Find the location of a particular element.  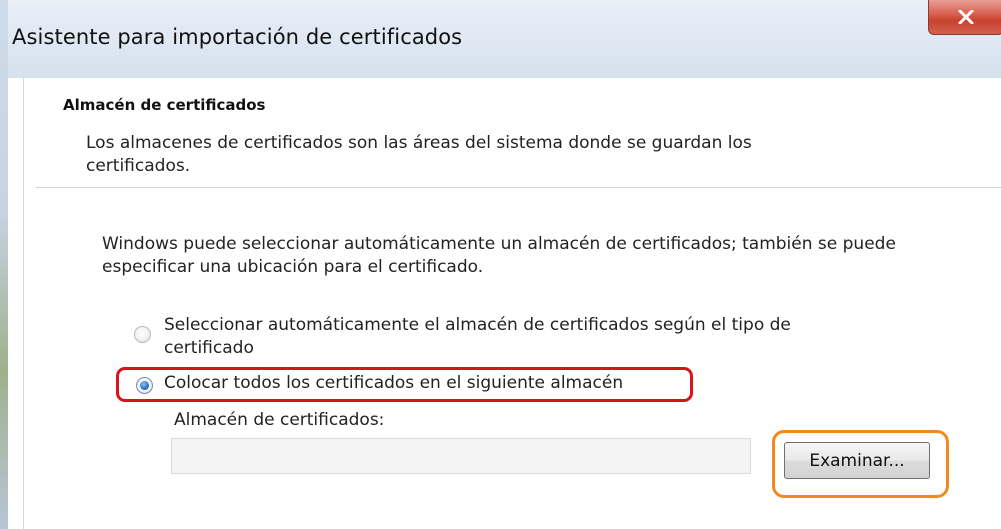

close-icon is located at coordinates (966, 17).